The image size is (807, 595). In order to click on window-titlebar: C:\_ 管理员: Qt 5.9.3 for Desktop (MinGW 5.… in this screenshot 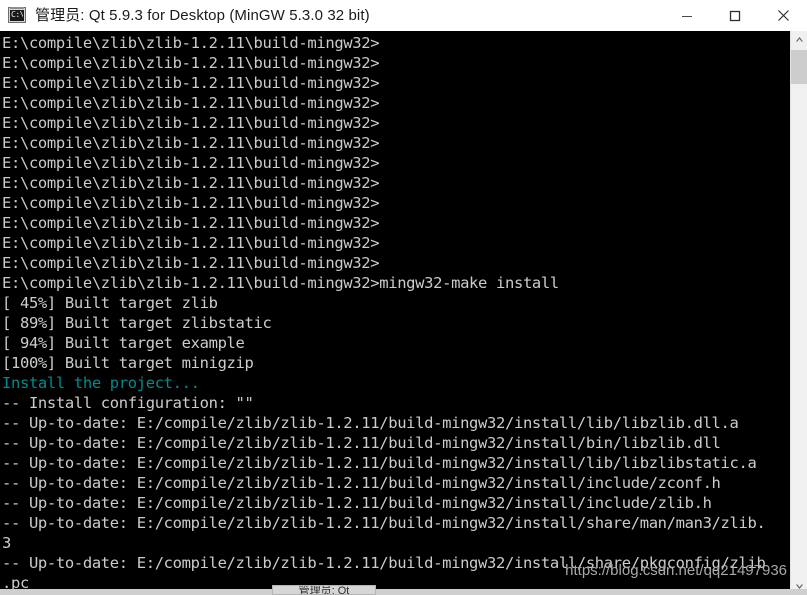, I will do `click(403, 15)`.